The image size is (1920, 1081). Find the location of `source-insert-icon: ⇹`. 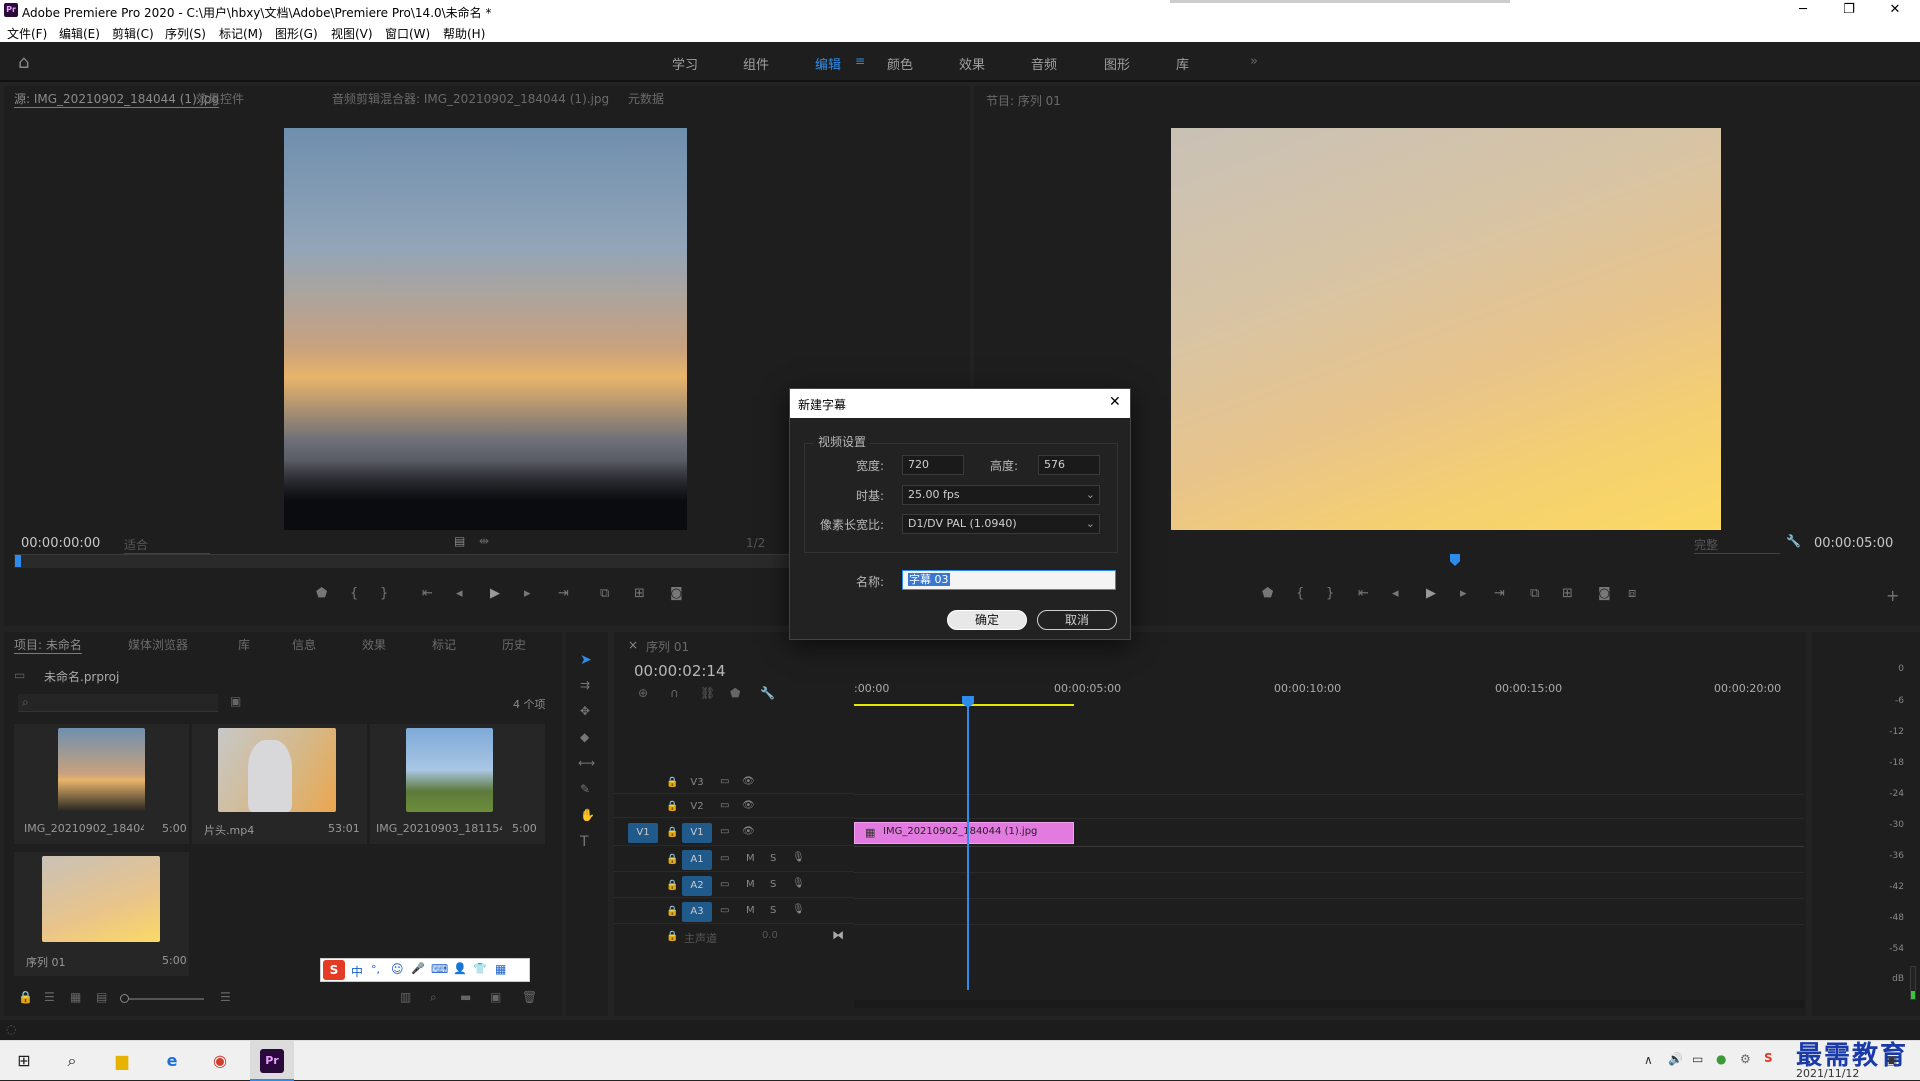

source-insert-icon: ⇹ is located at coordinates (484, 541).